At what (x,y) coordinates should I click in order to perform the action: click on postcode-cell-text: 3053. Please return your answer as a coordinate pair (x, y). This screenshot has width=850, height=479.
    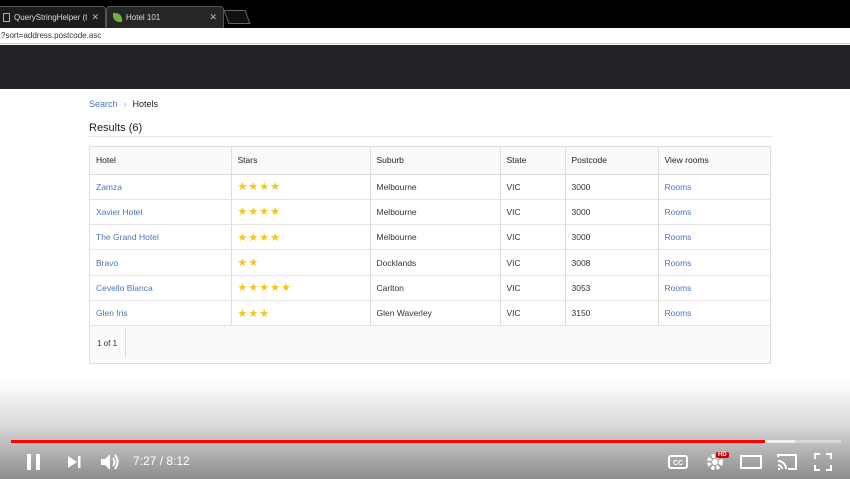
    Looking at the image, I should click on (581, 287).